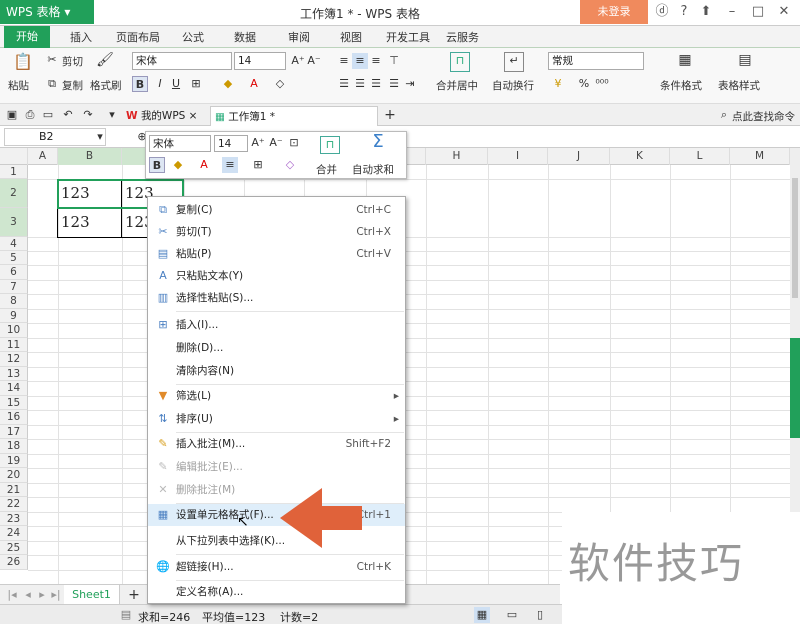 This screenshot has width=800, height=625. Describe the element at coordinates (52, 84) in the screenshot. I see `copy-icon: ⧉` at that location.